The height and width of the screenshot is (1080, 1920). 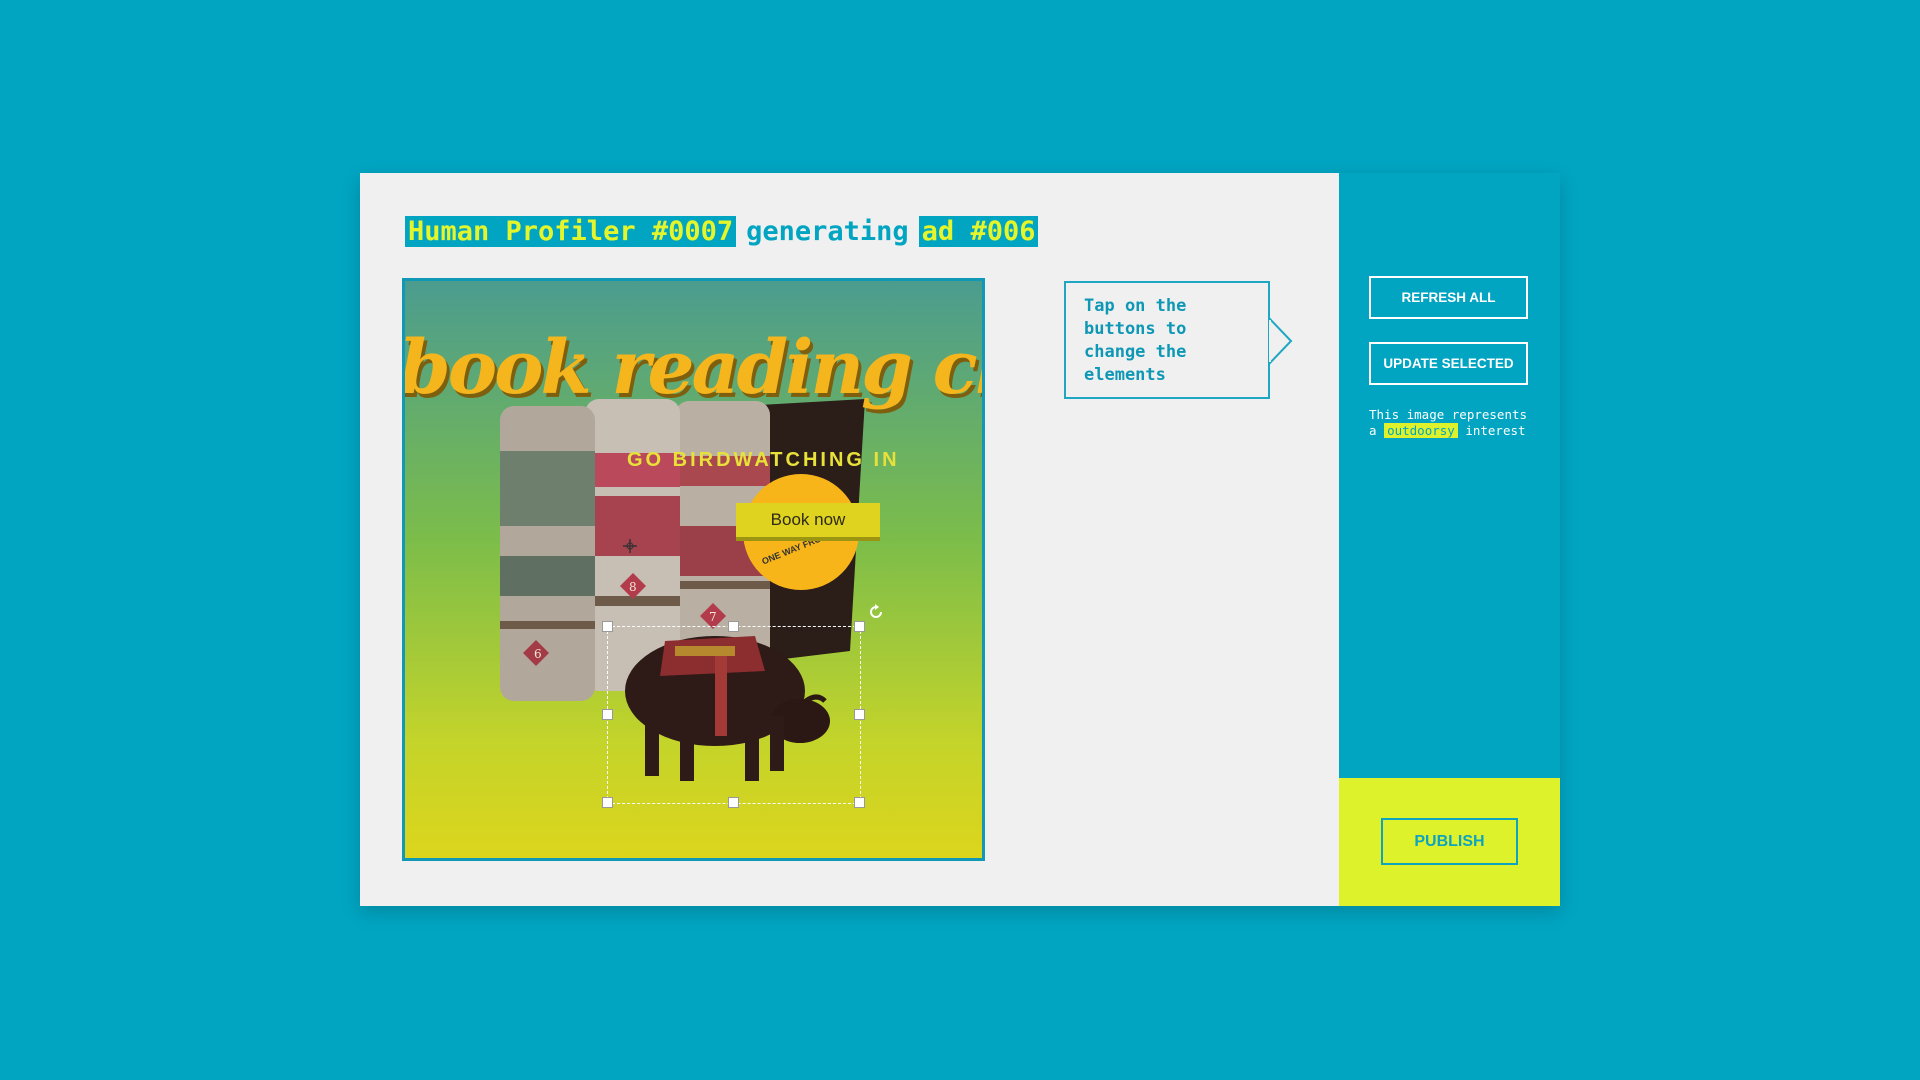 What do you see at coordinates (633, 587) in the screenshot?
I see `svg-text: 8` at bounding box center [633, 587].